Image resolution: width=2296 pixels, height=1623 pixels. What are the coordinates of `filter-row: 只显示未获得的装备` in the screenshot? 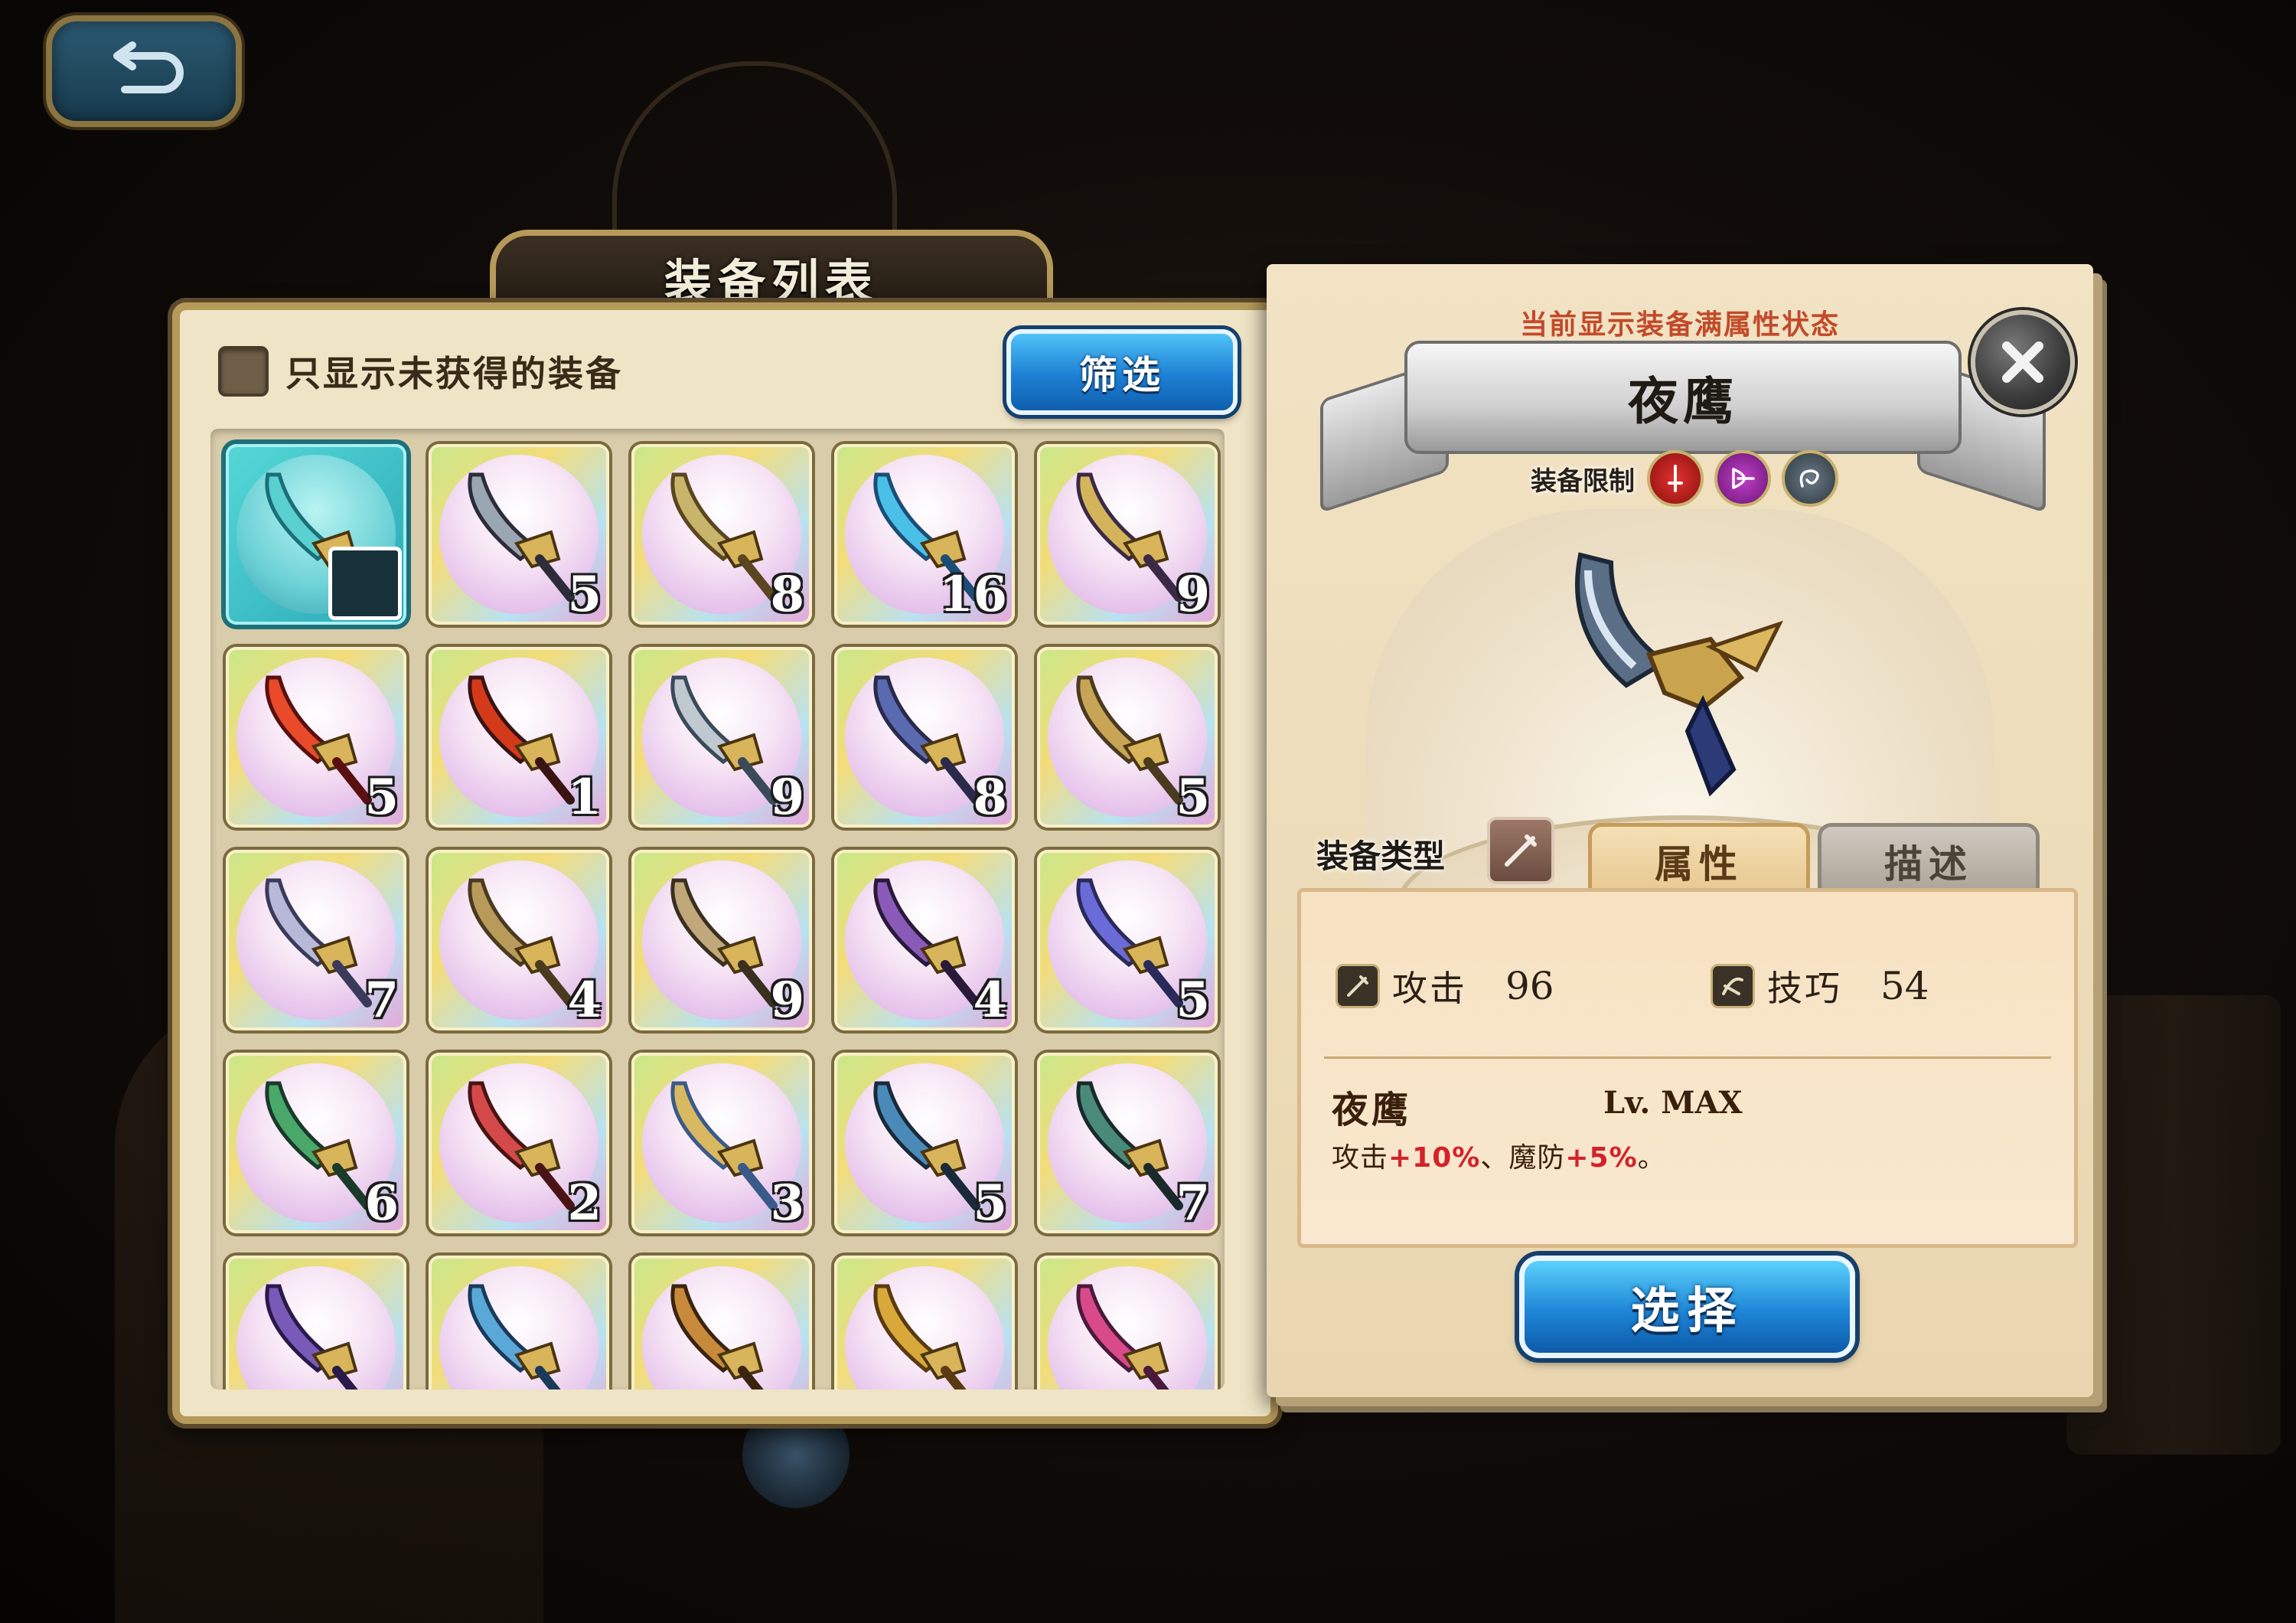 It's located at (420, 371).